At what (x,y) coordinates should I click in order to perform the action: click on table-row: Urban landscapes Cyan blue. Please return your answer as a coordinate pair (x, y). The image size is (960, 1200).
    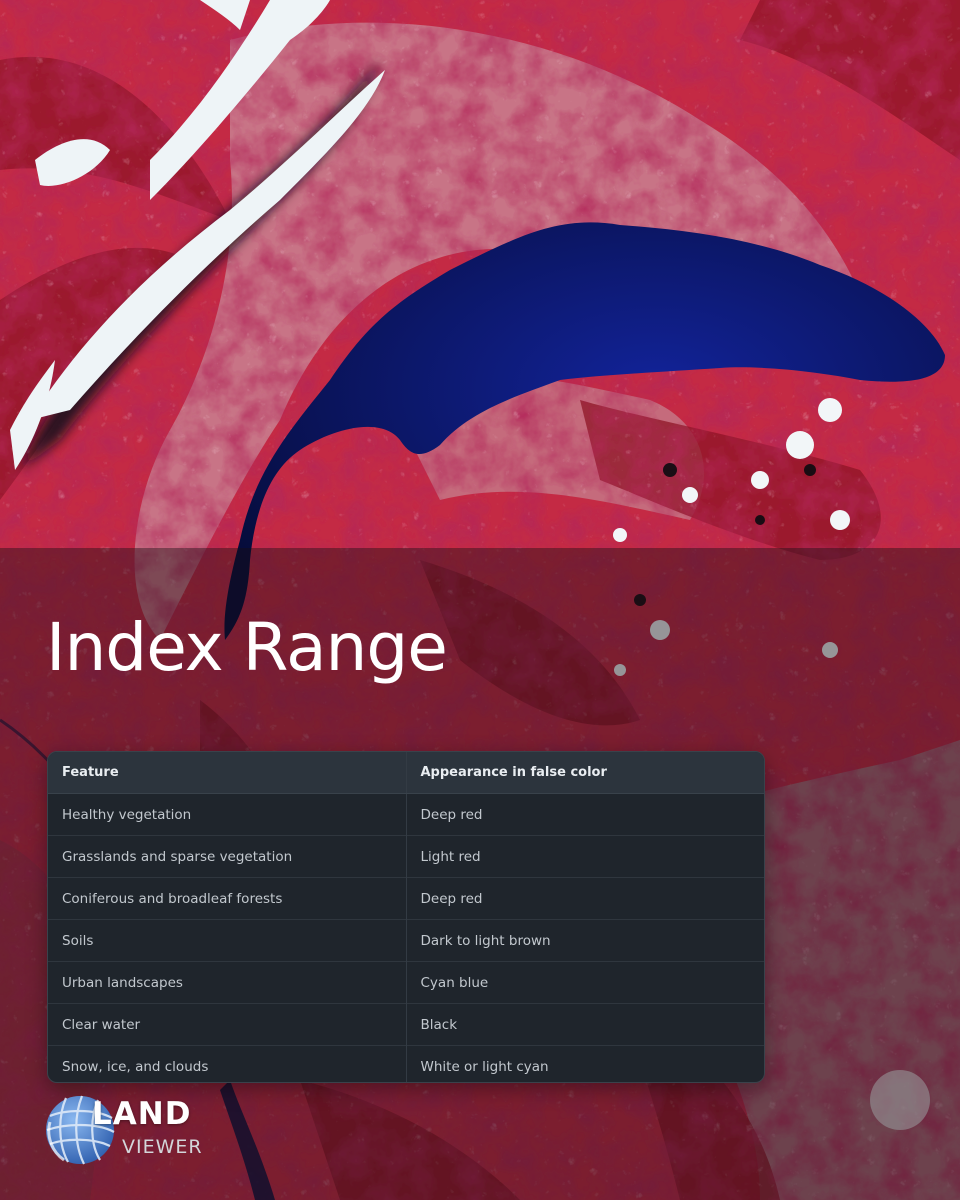
    Looking at the image, I should click on (406, 982).